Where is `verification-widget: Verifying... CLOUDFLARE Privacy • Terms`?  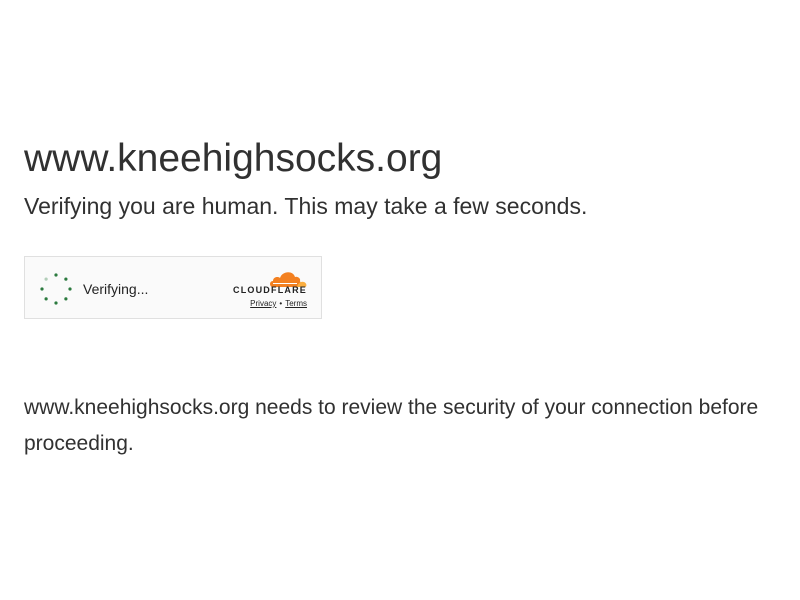 verification-widget: Verifying... CLOUDFLARE Privacy • Terms is located at coordinates (173, 287).